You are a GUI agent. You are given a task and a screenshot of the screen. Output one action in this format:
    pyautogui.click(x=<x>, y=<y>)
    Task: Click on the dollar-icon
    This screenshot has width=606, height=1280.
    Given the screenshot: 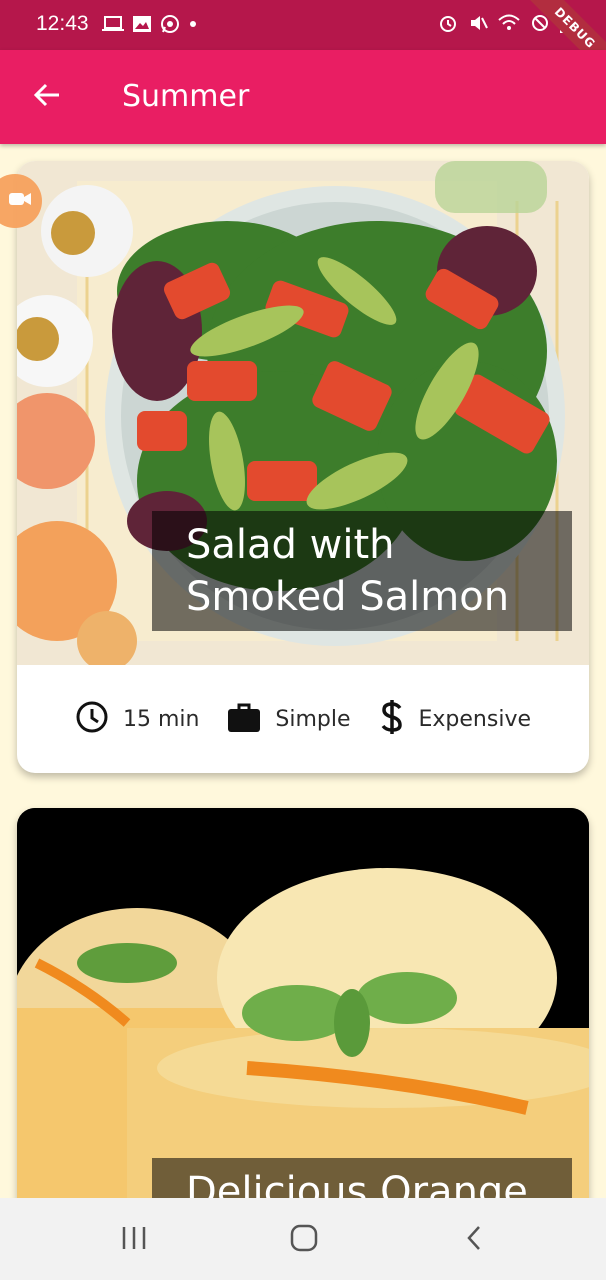 What is the action you would take?
    pyautogui.click(x=392, y=719)
    